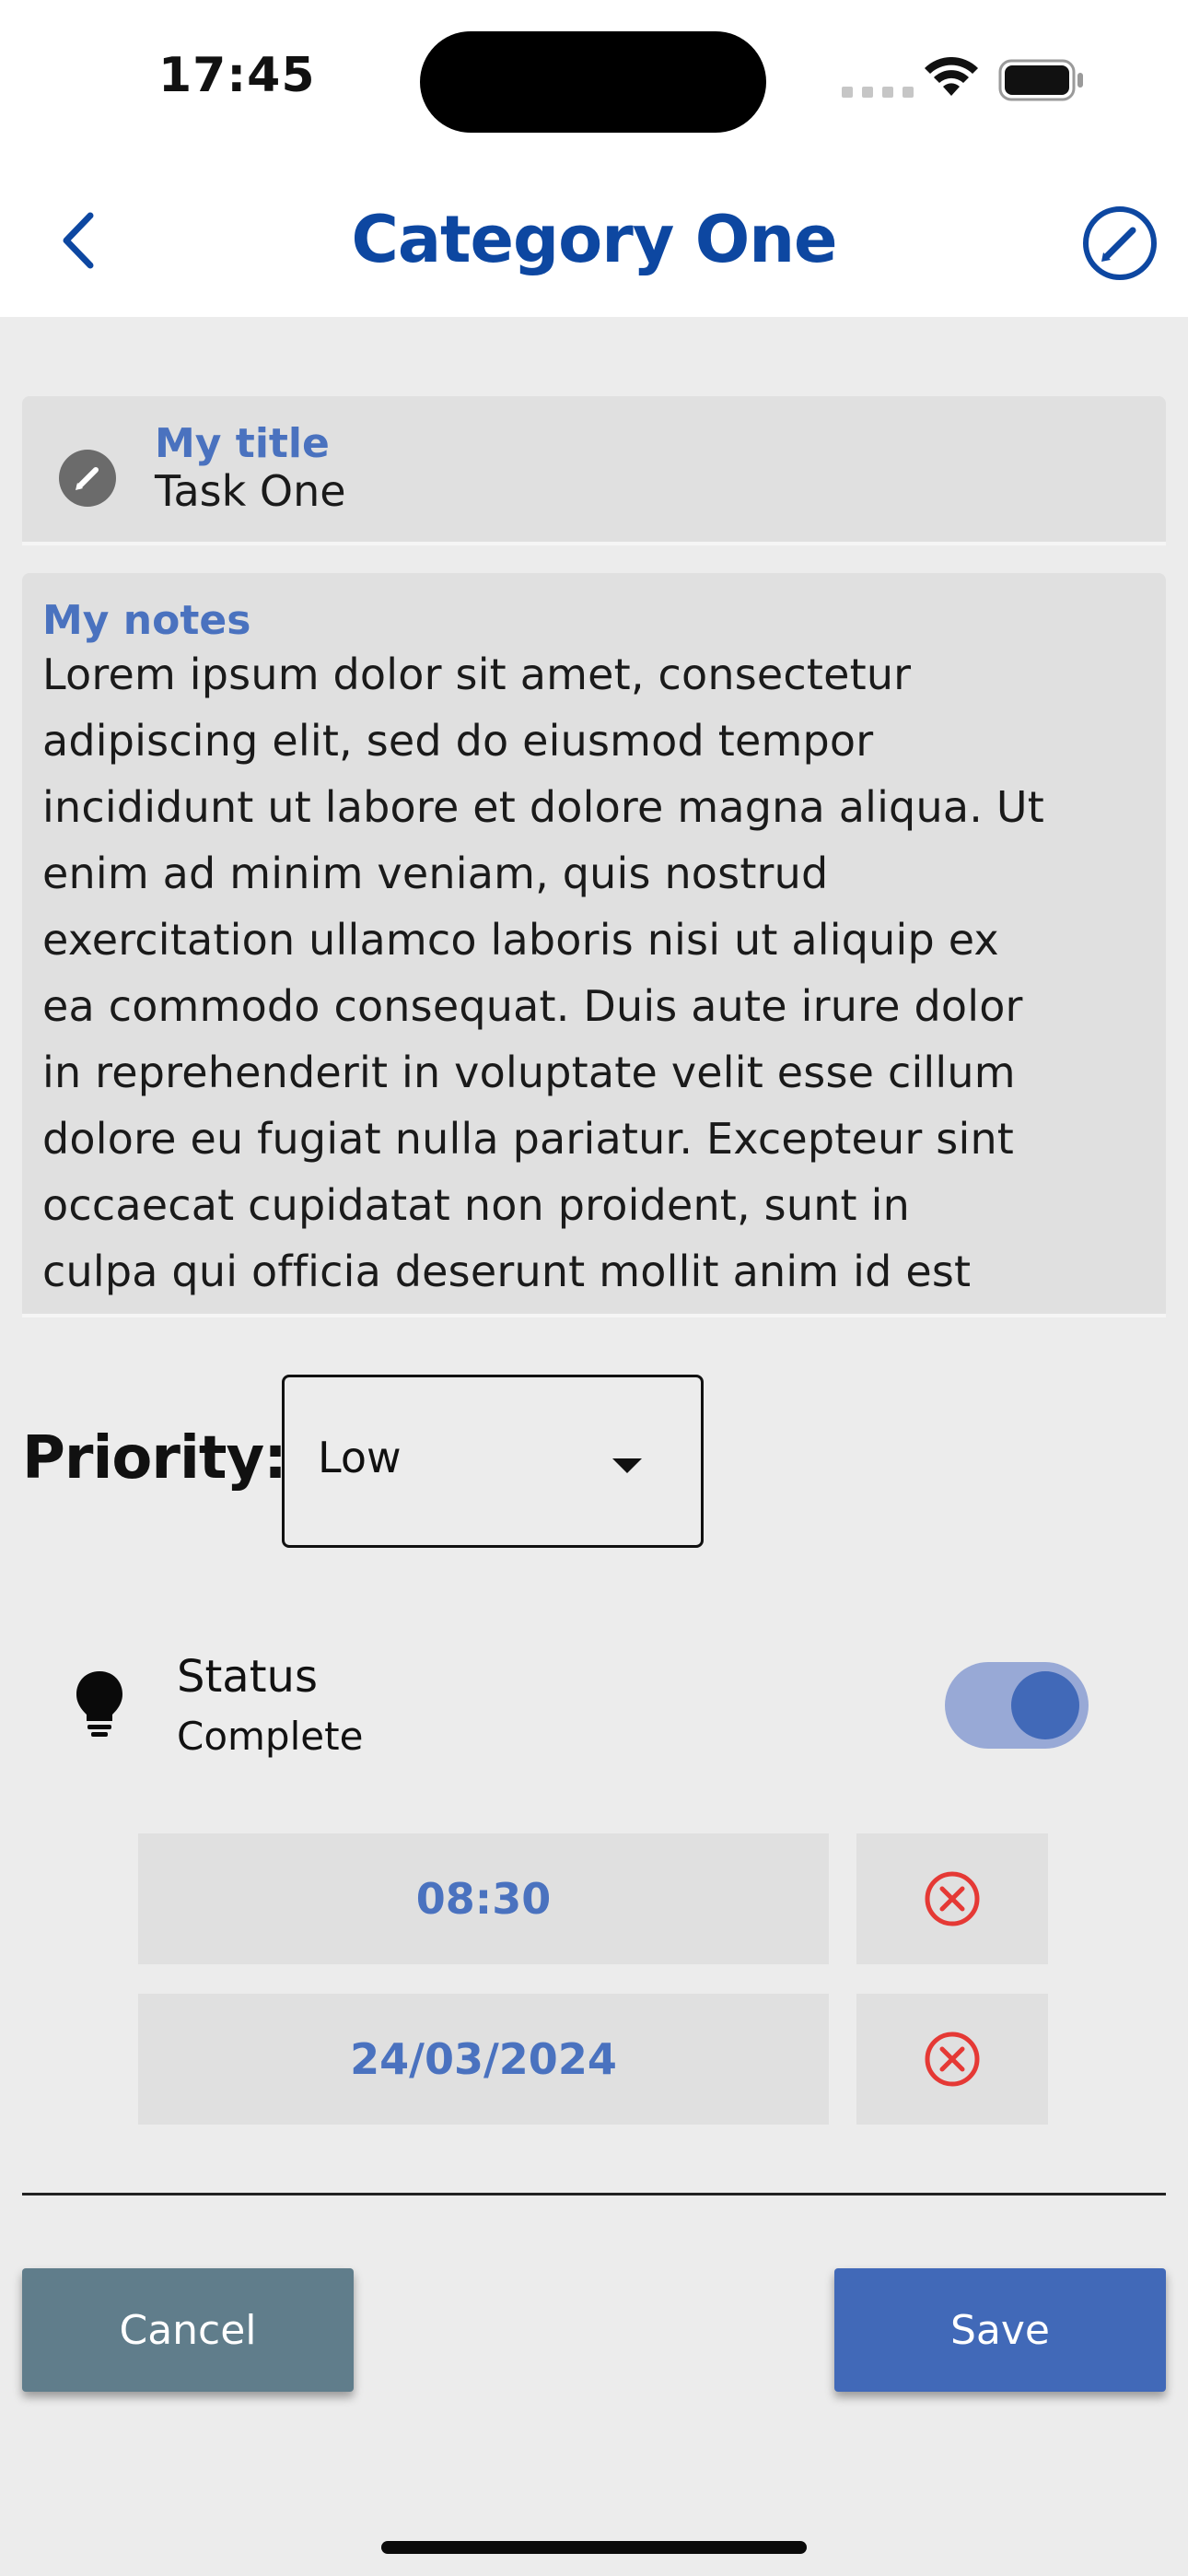 This screenshot has width=1188, height=2576. Describe the element at coordinates (1000, 2330) in the screenshot. I see `save-button: Save` at that location.